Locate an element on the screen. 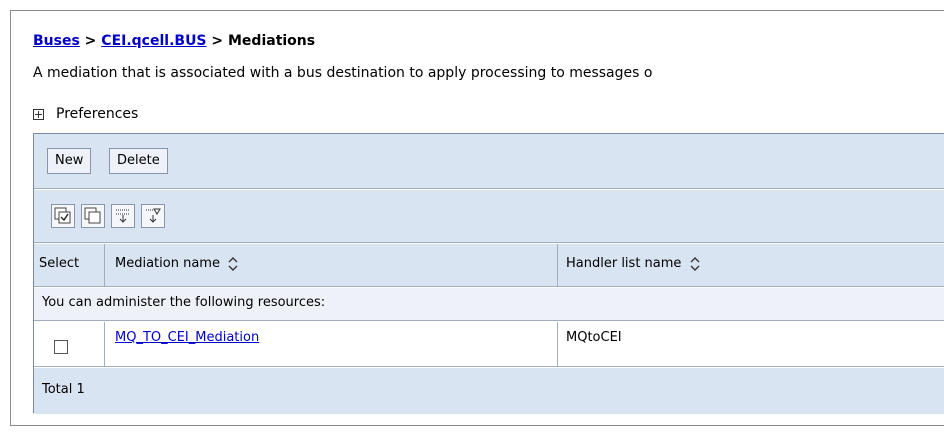  select-all-button is located at coordinates (63, 216).